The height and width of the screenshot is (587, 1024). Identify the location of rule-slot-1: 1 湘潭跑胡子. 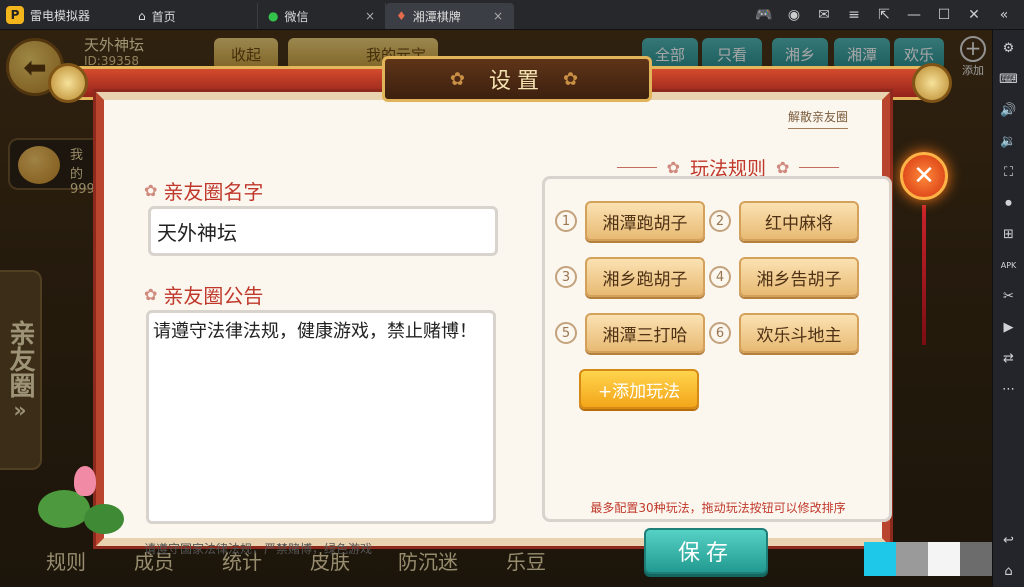
(630, 221).